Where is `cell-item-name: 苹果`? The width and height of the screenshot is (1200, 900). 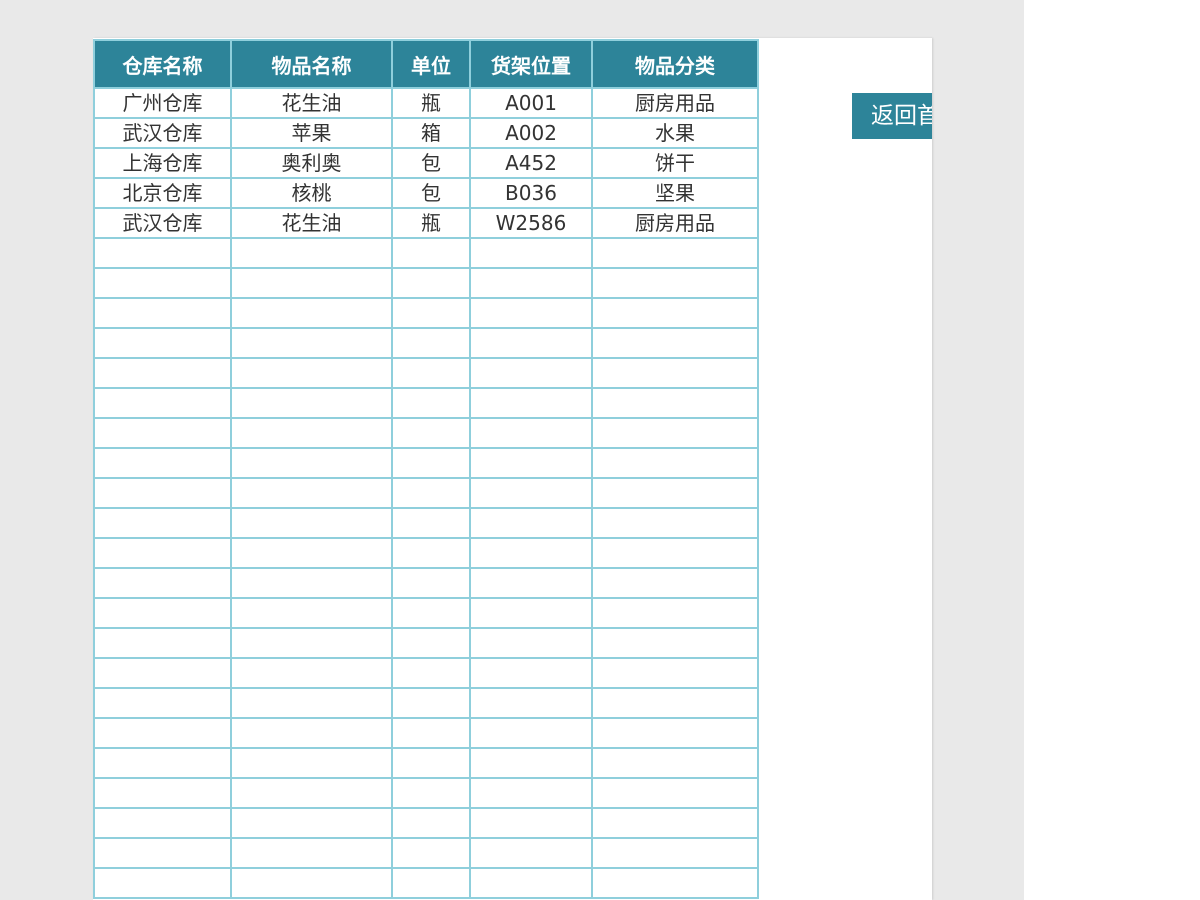 cell-item-name: 苹果 is located at coordinates (311, 133).